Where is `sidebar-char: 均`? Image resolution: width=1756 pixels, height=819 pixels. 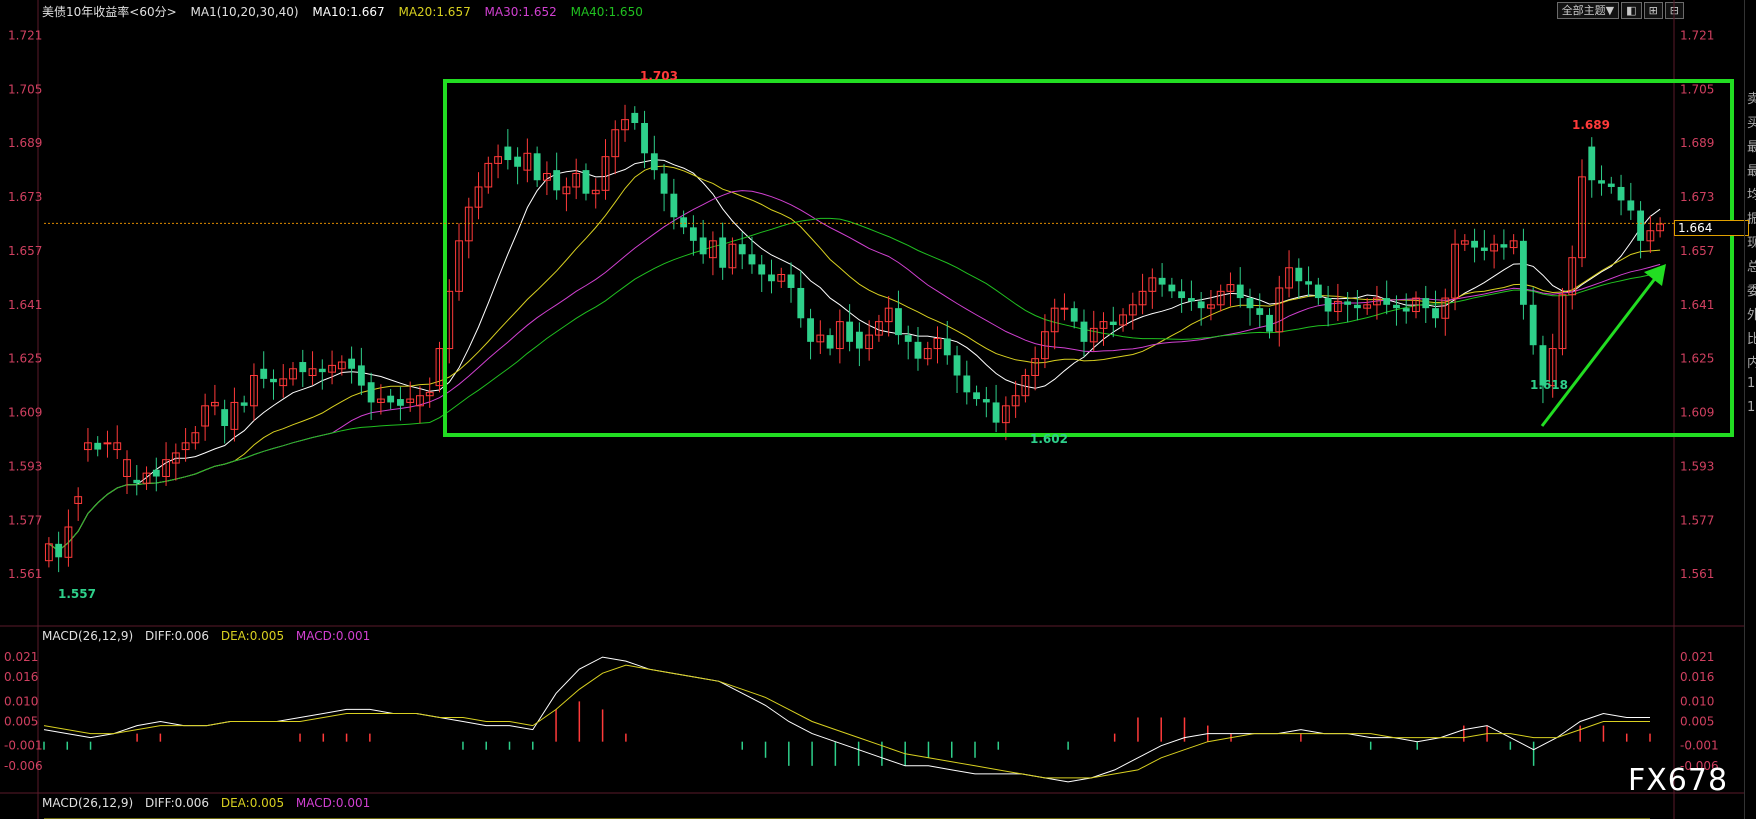
sidebar-char: 均 is located at coordinates (1751, 195).